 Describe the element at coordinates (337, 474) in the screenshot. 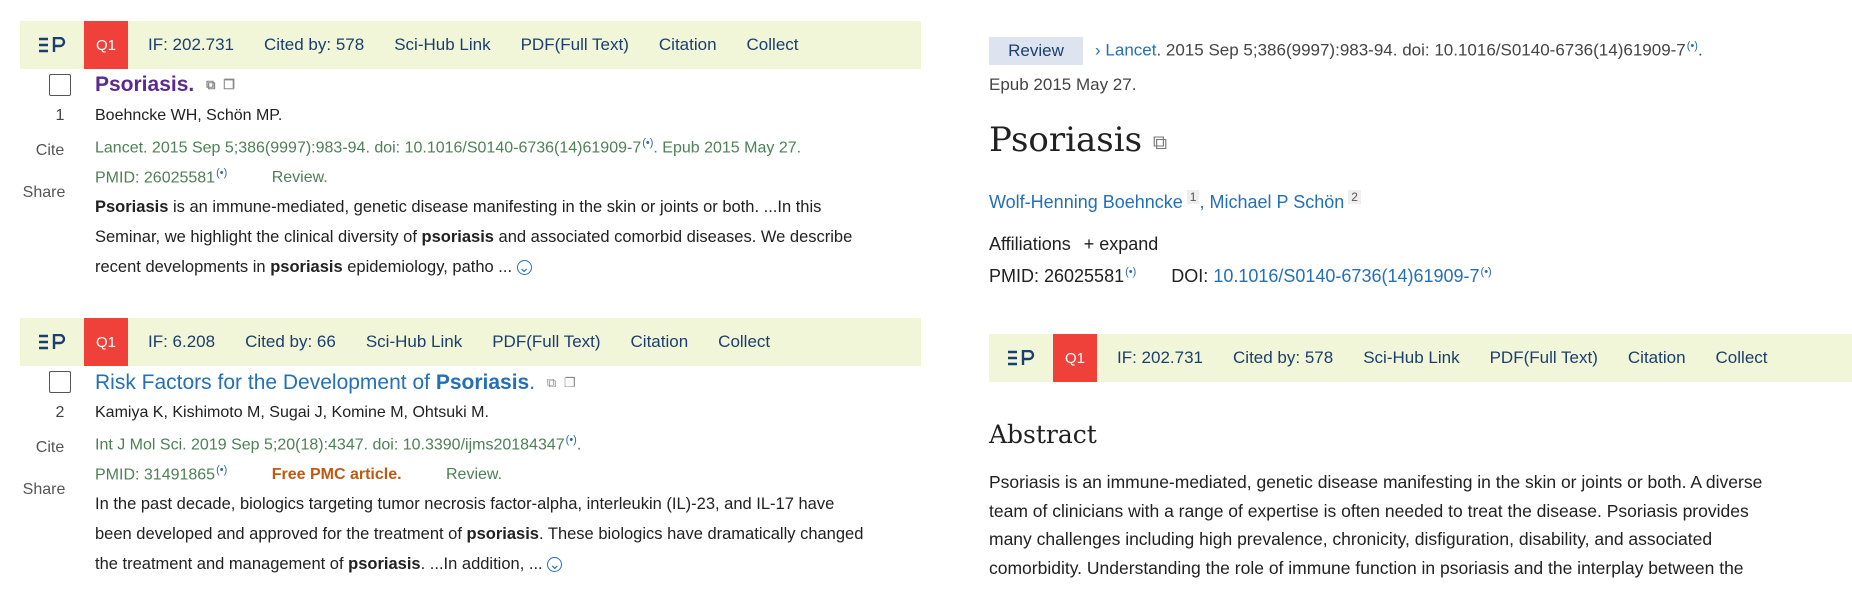

I see `free-pmc-article-link: Free PMC article.` at that location.